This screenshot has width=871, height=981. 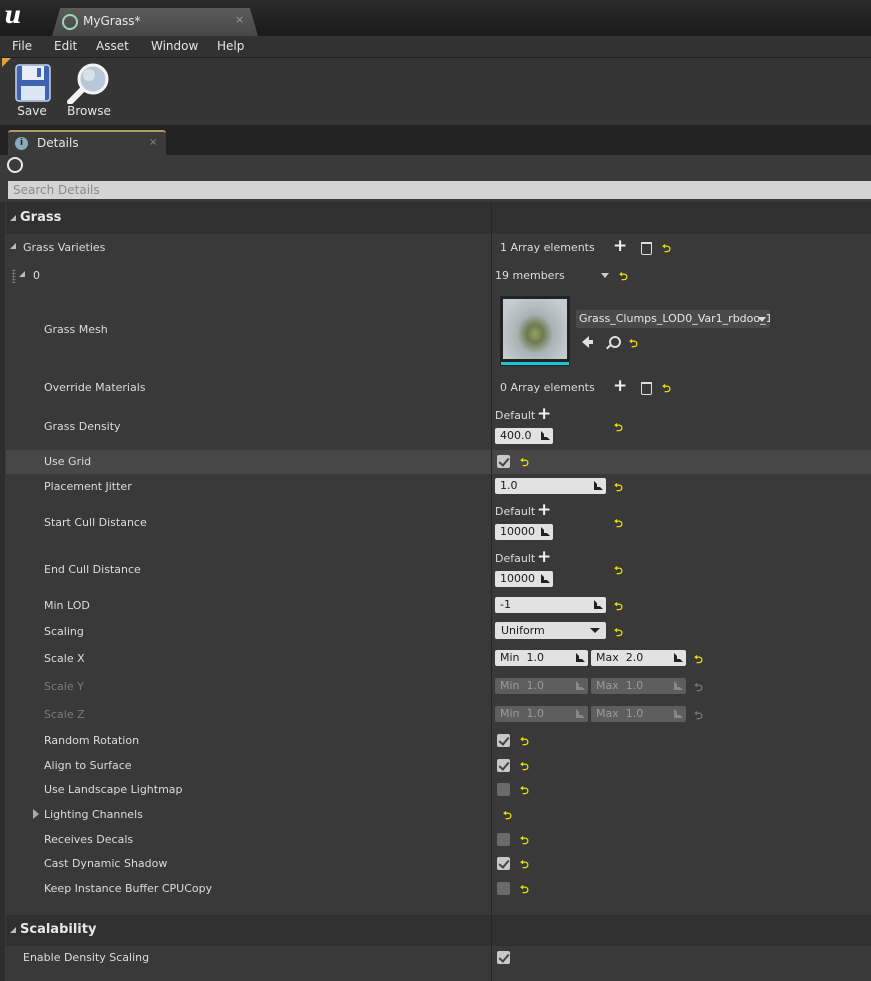 What do you see at coordinates (491, 591) in the screenshot?
I see `column-divider` at bounding box center [491, 591].